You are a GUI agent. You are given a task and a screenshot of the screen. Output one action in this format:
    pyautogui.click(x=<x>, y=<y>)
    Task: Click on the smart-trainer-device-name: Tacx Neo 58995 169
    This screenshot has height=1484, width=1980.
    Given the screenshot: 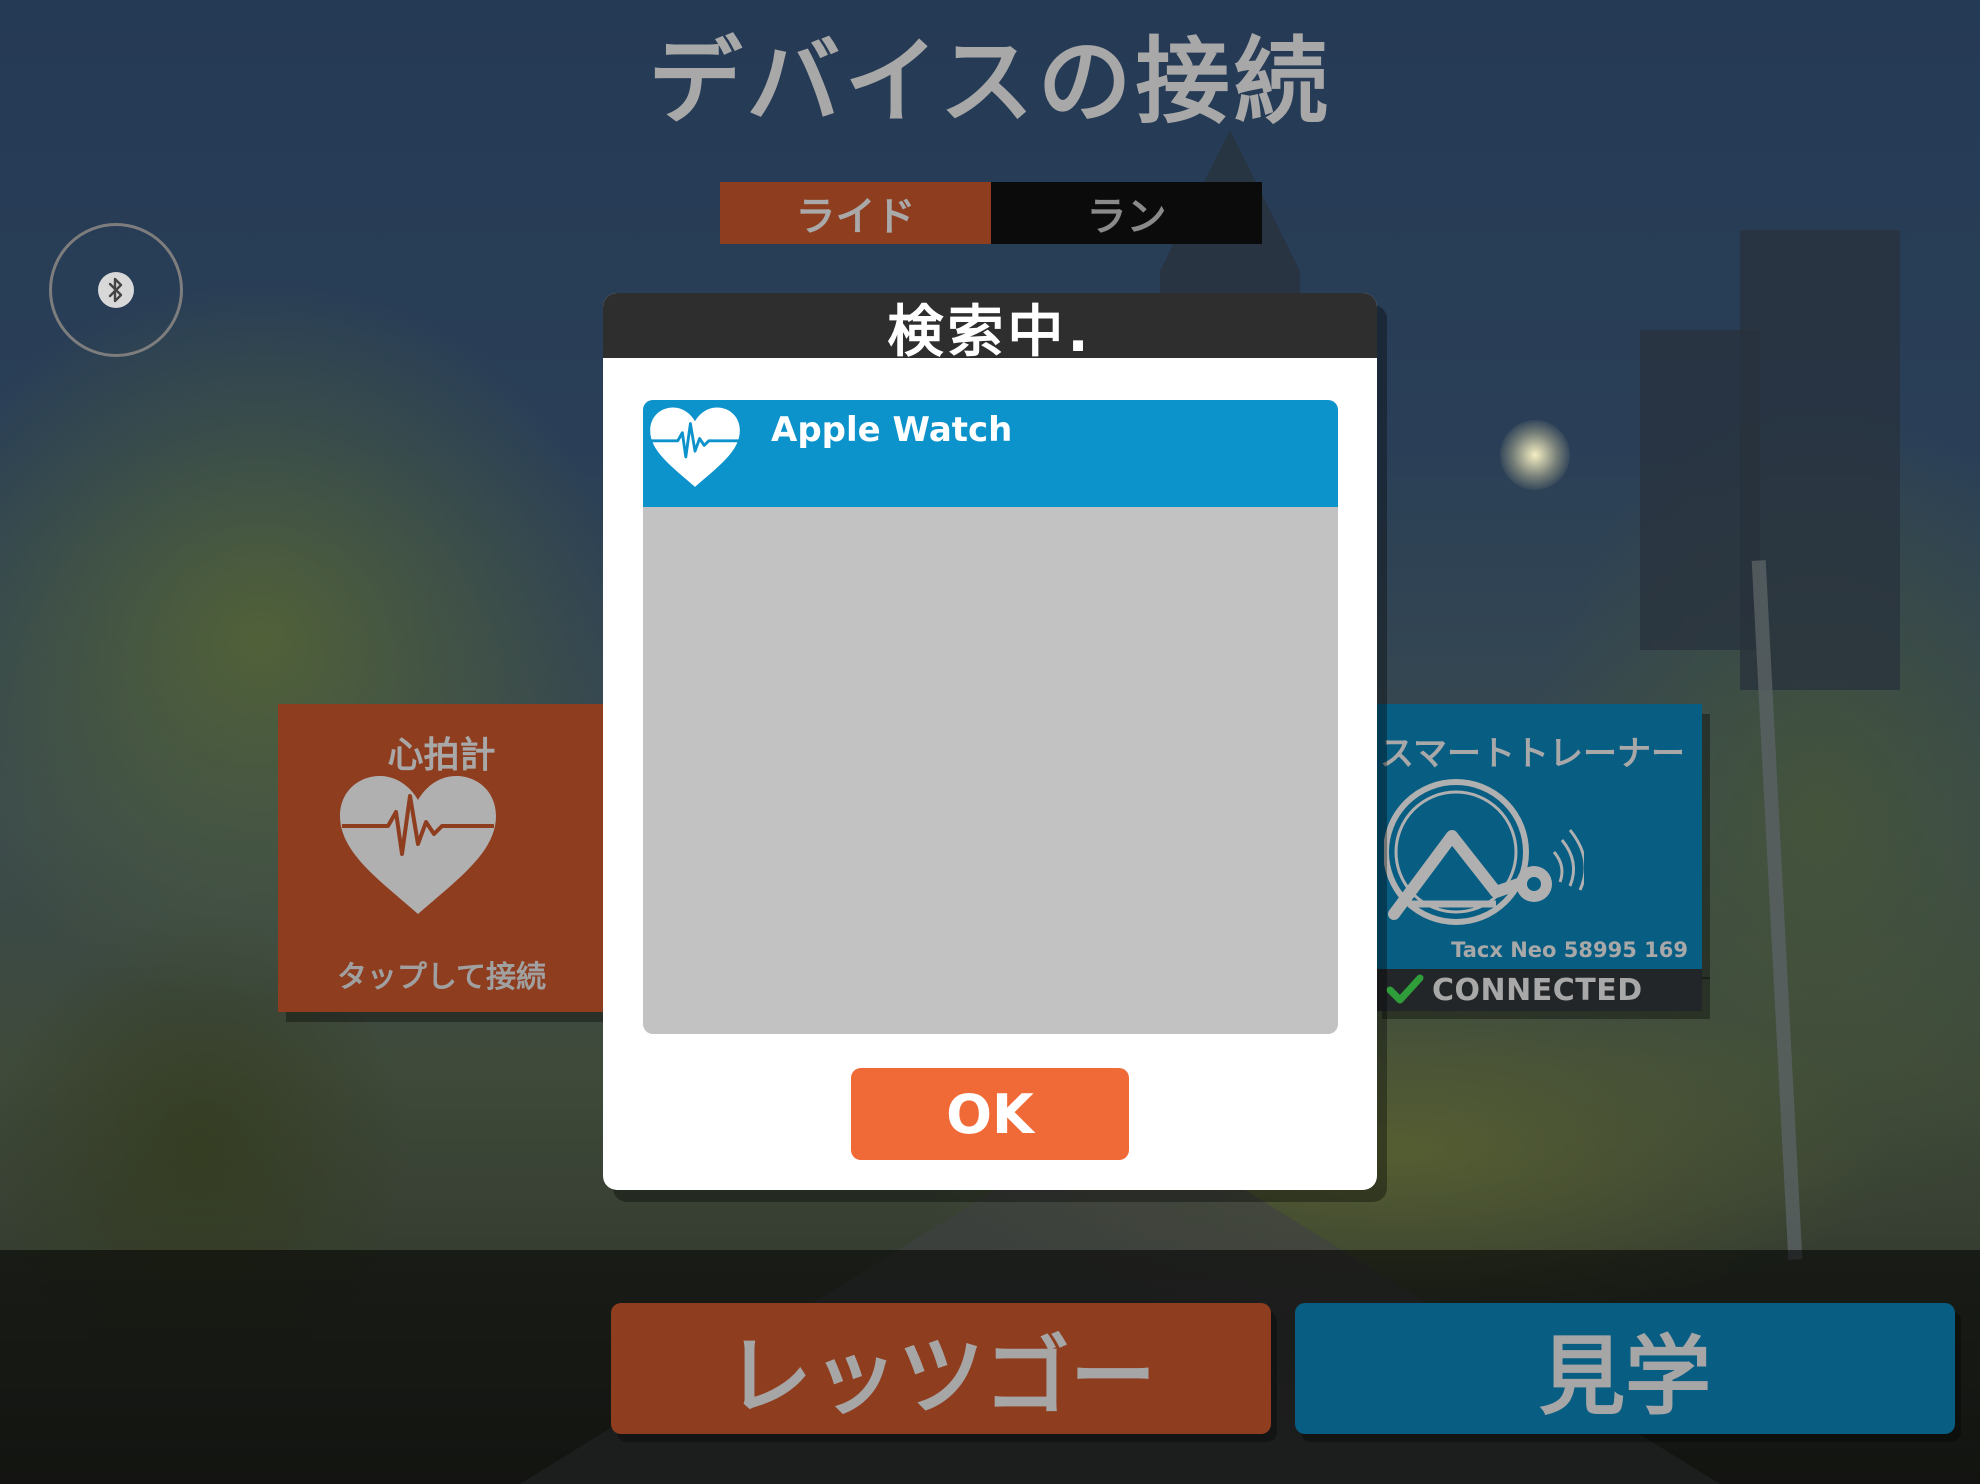 What is the action you would take?
    pyautogui.click(x=1569, y=950)
    